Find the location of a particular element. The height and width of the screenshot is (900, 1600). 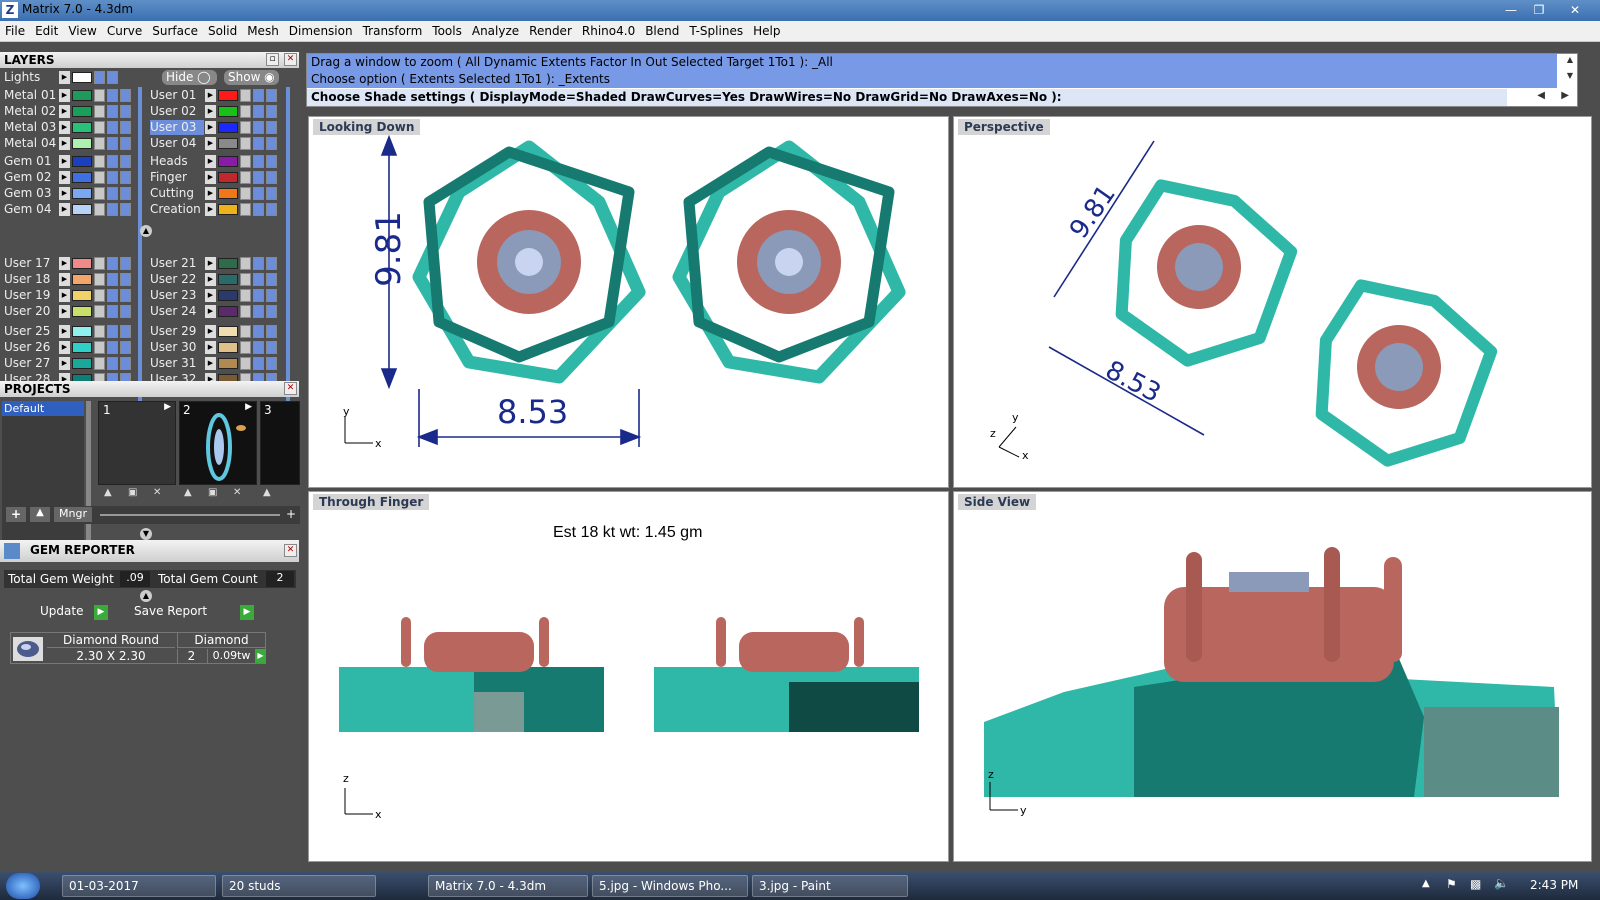

start-button is located at coordinates (23, 886).